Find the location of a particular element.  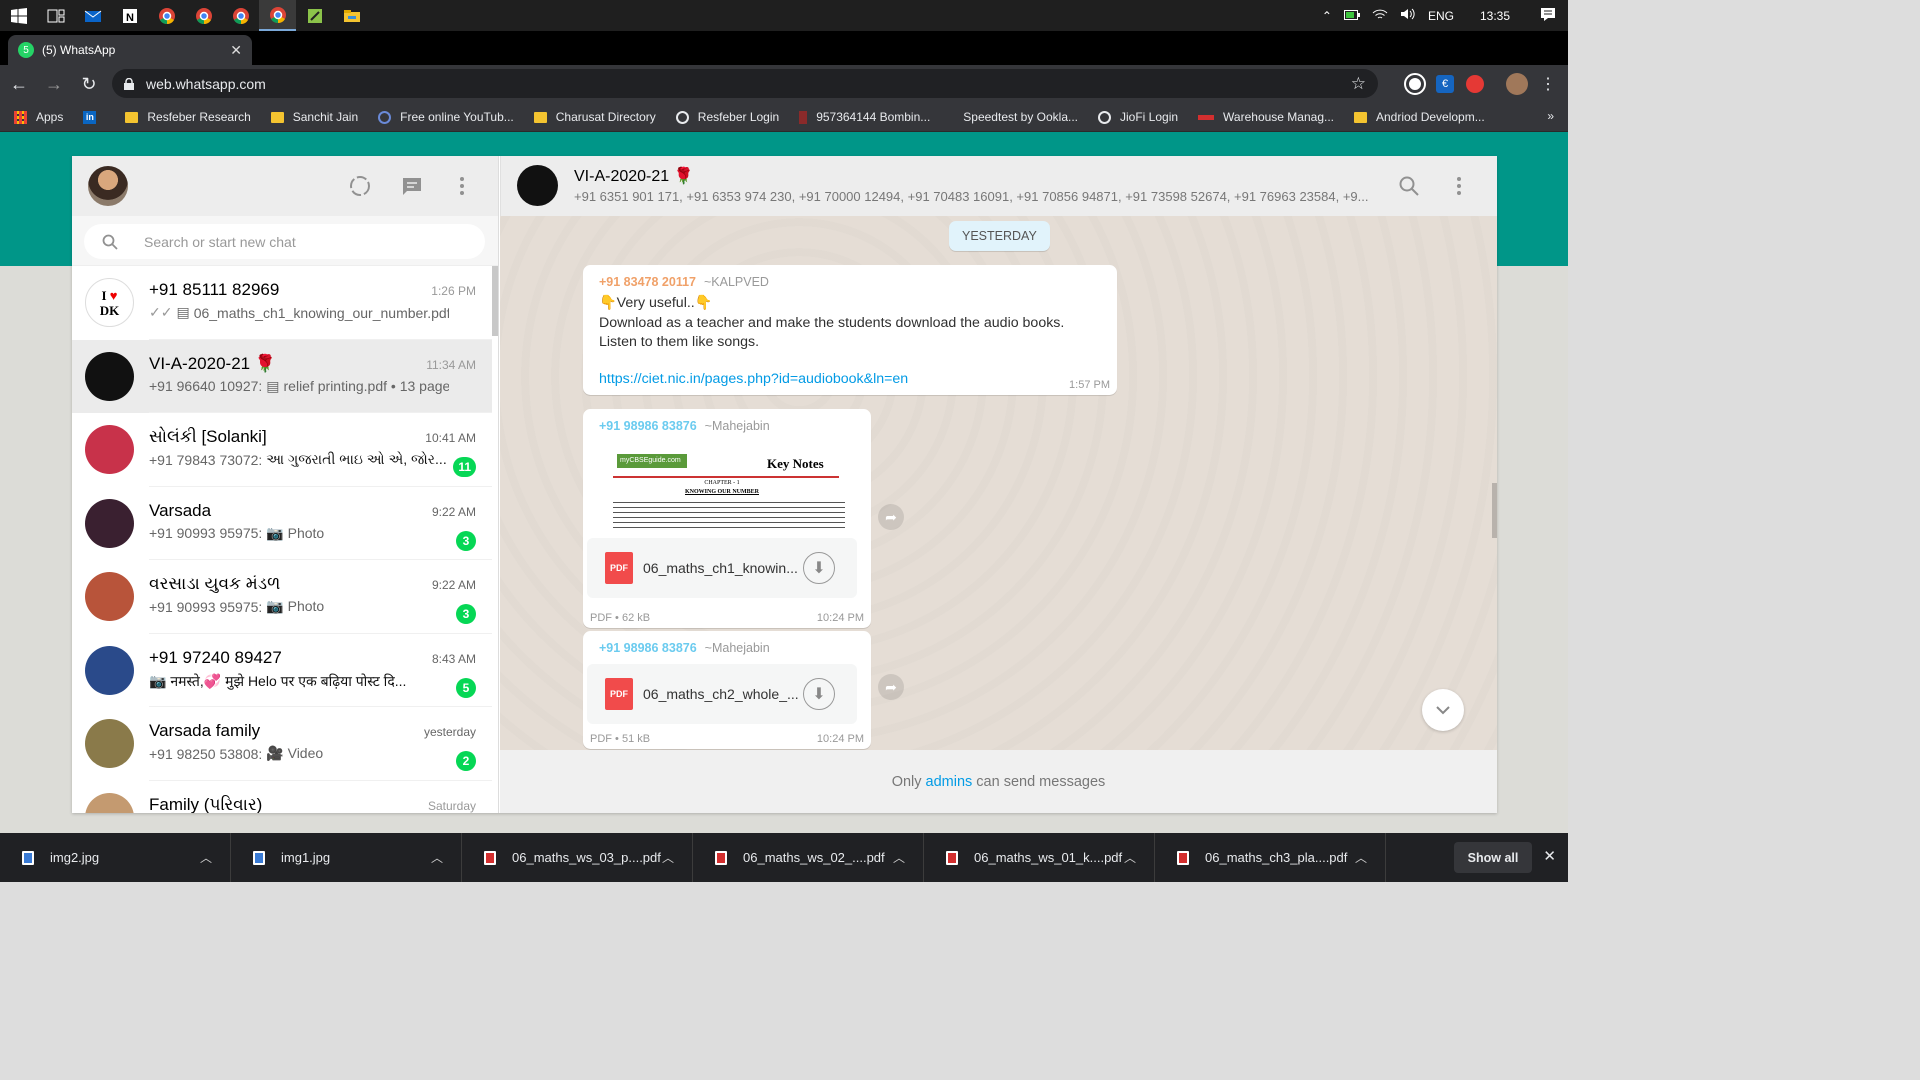

admins-link: admins is located at coordinates (949, 782).